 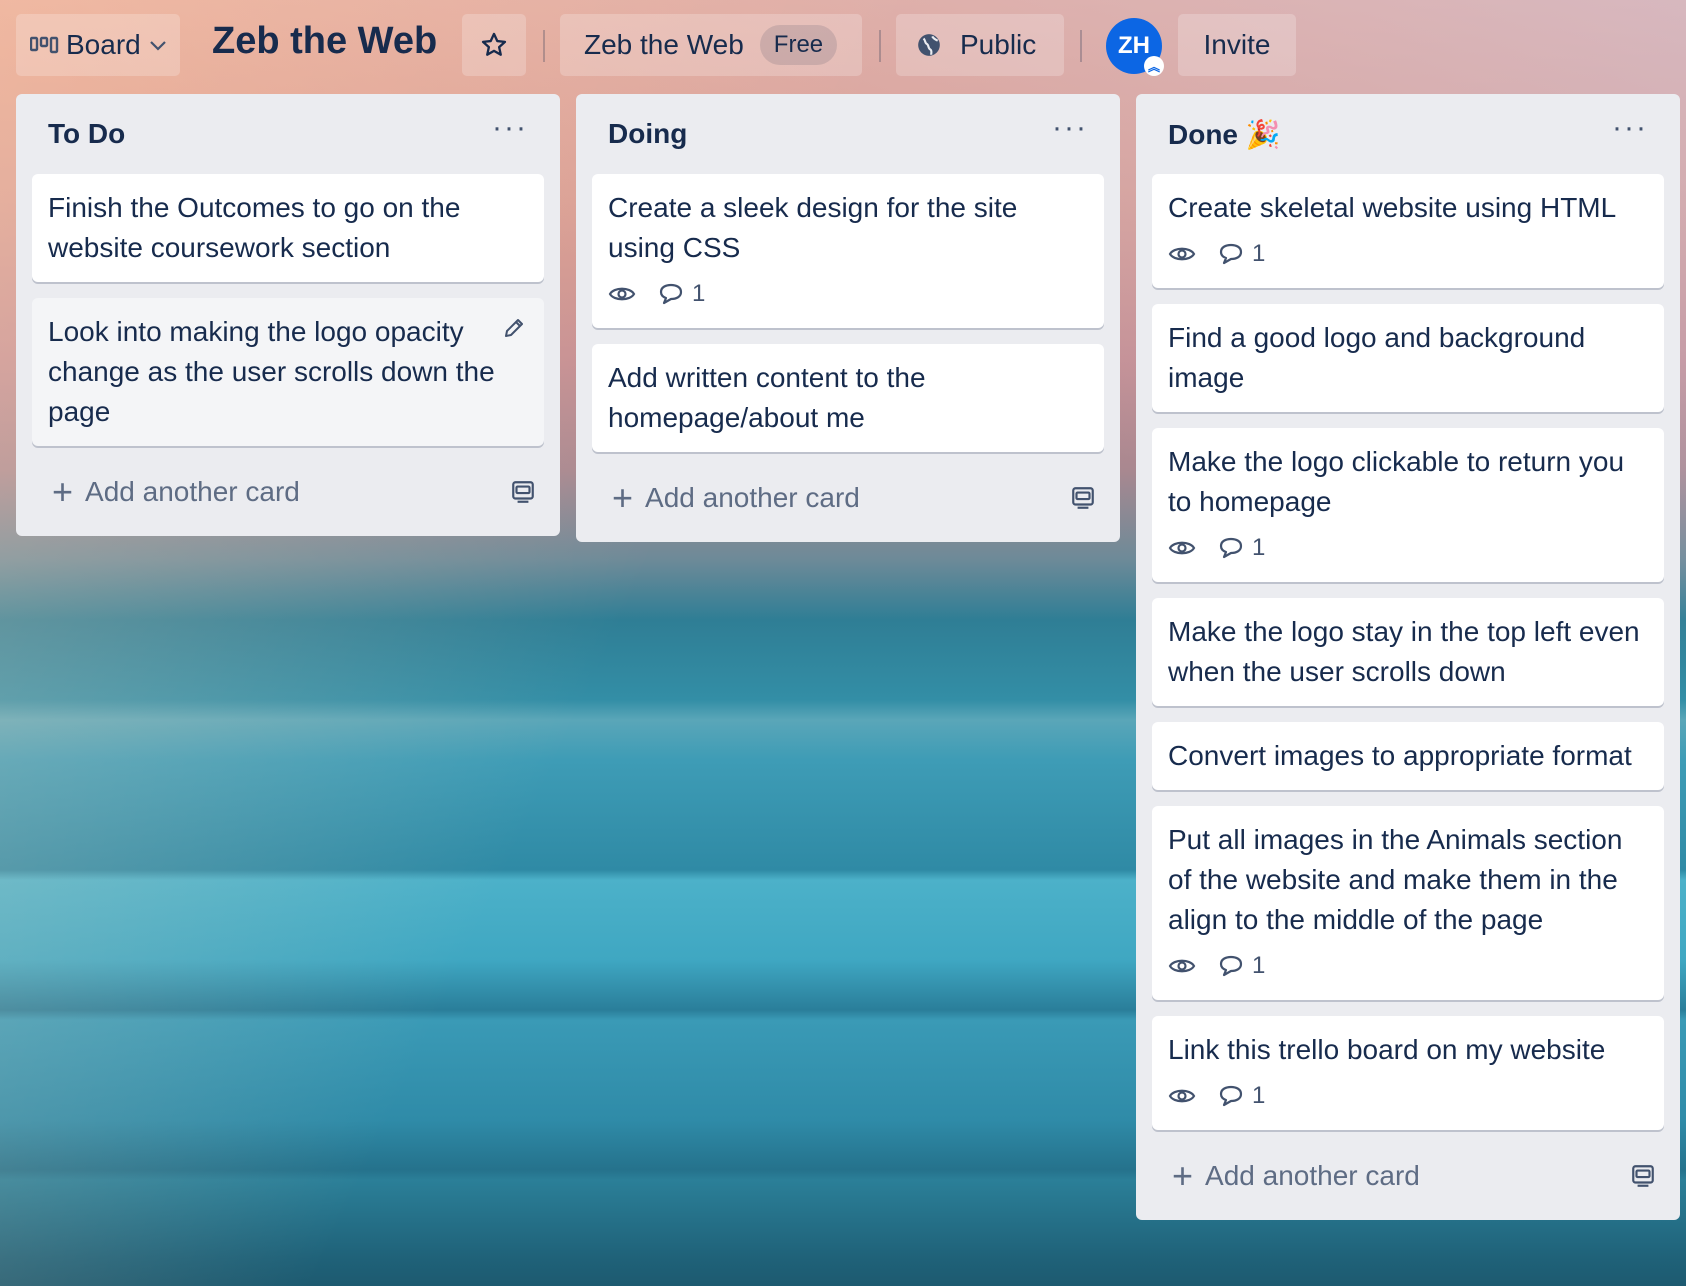 I want to click on star-button, so click(x=494, y=45).